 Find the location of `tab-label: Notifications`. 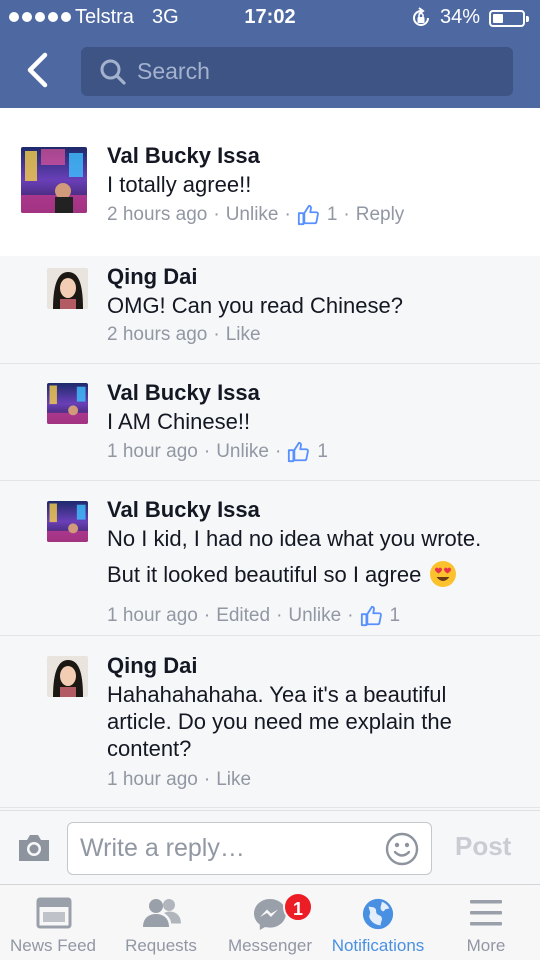

tab-label: Notifications is located at coordinates (378, 945).